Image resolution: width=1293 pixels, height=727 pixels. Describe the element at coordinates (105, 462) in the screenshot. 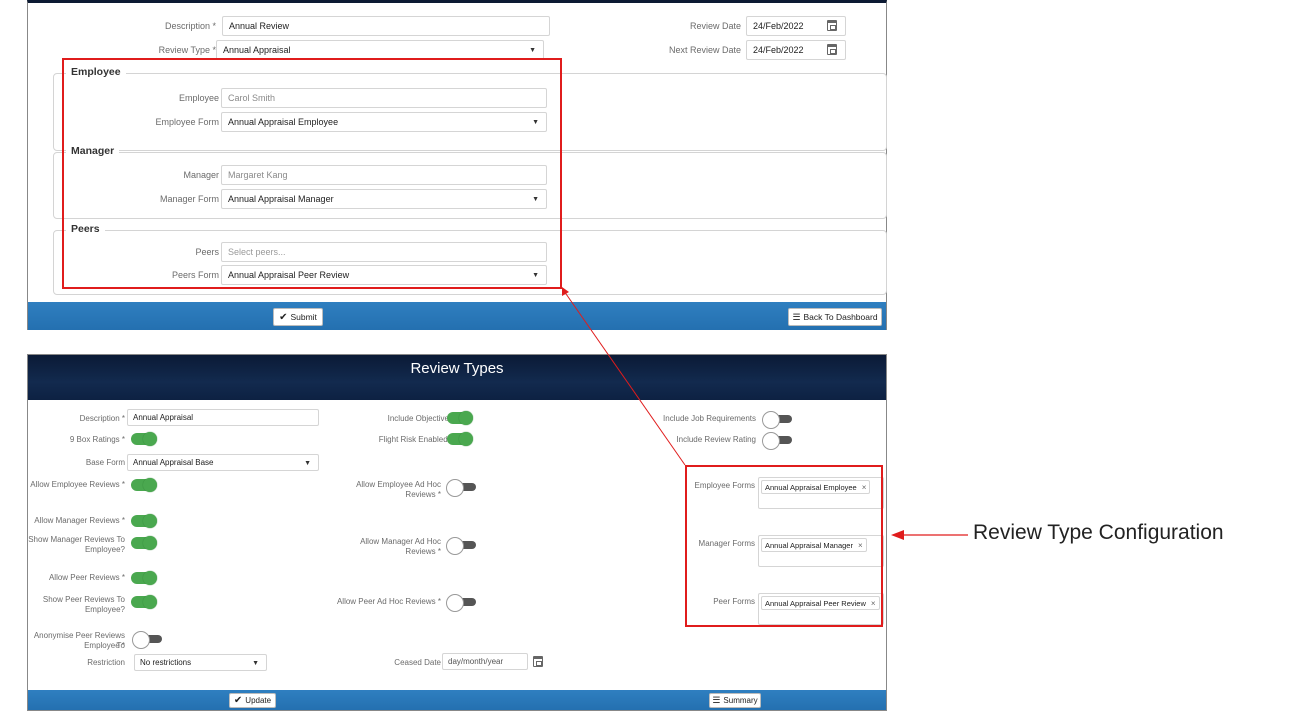

I see `base-form-label: Base Form` at that location.